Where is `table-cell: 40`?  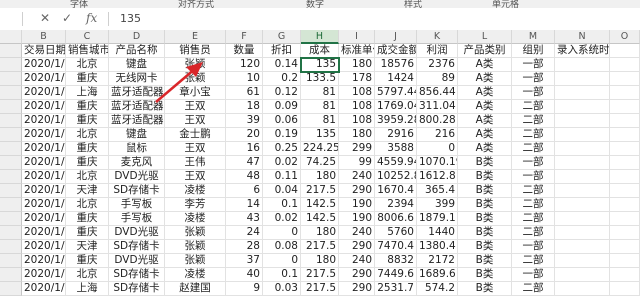
table-cell: 40 is located at coordinates (244, 275).